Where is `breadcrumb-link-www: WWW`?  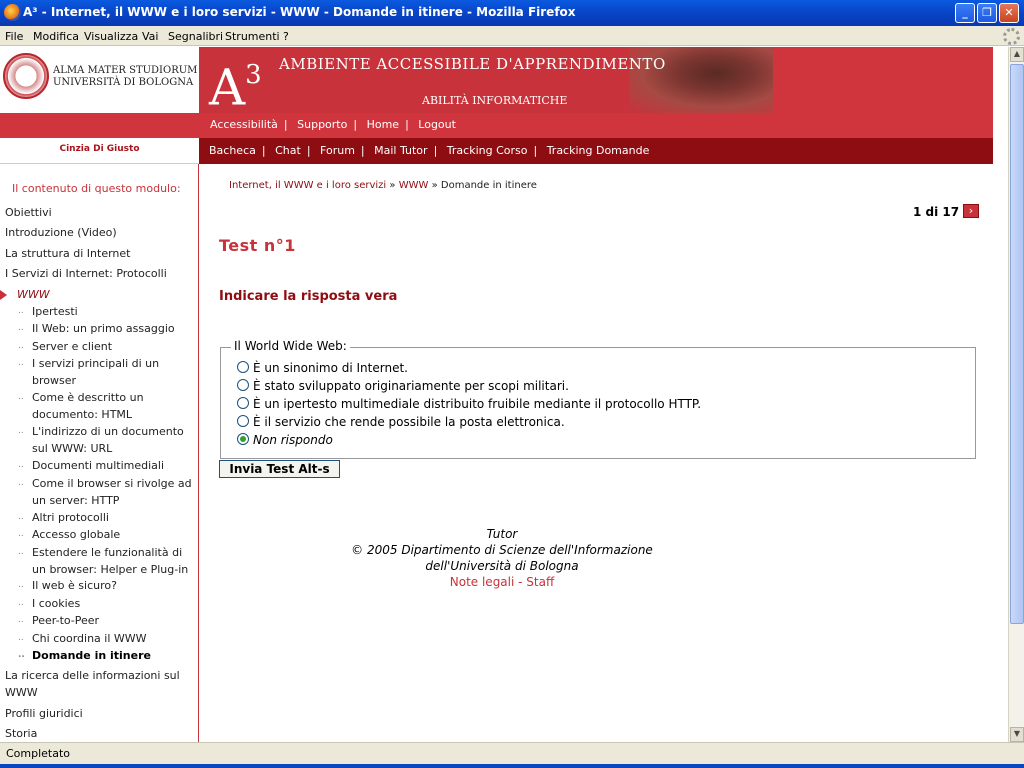 breadcrumb-link-www: WWW is located at coordinates (414, 185).